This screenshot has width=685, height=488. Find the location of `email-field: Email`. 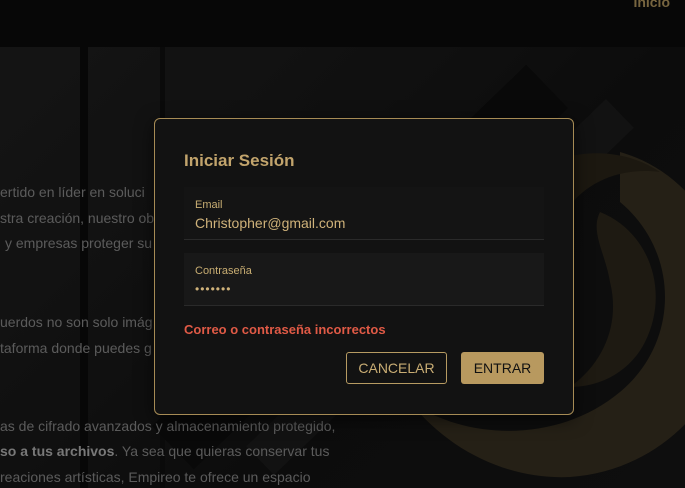

email-field: Email is located at coordinates (364, 213).